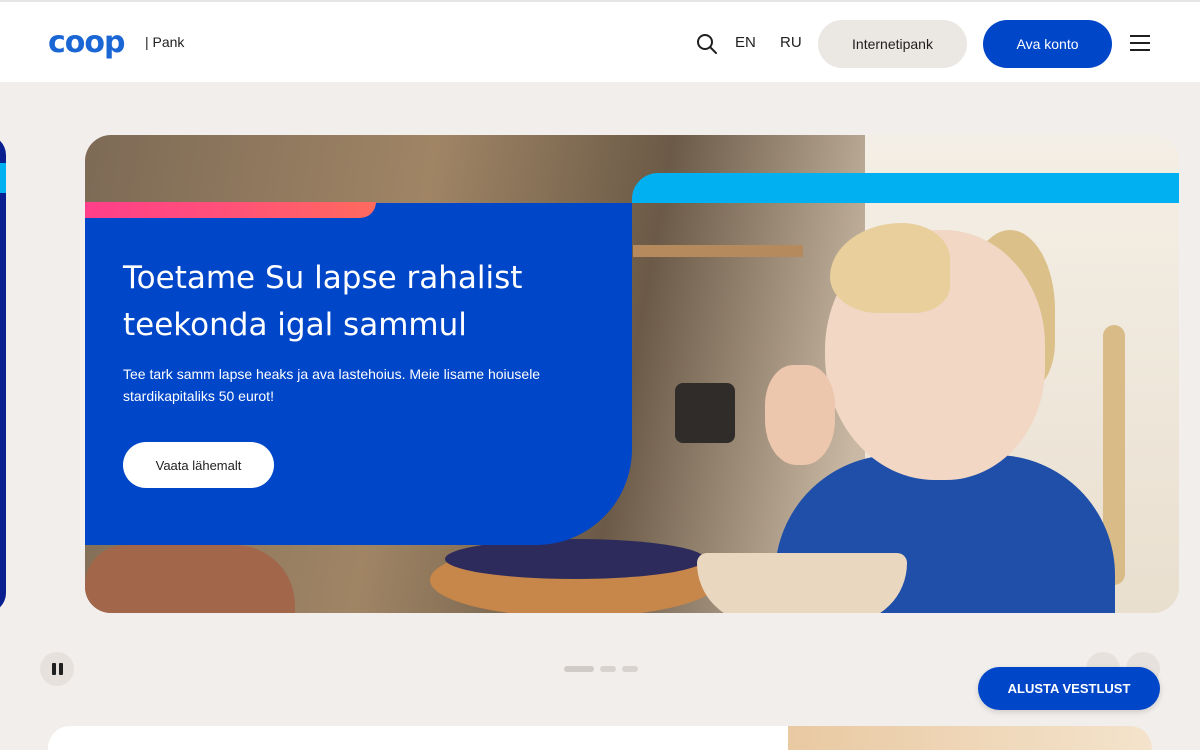 This screenshot has height=750, width=1200. Describe the element at coordinates (745, 42) in the screenshot. I see `language-en-link: EN` at that location.